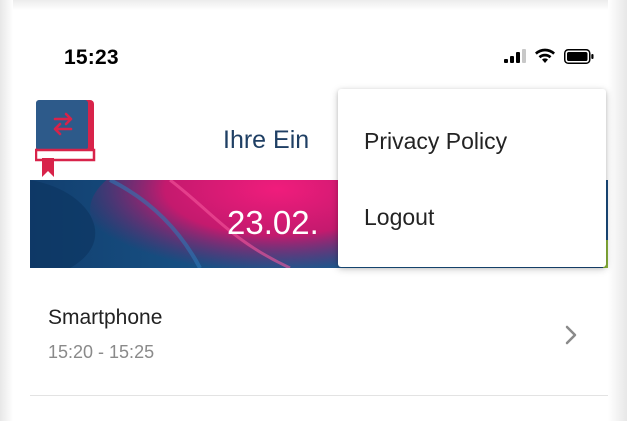 This screenshot has height=421, width=627. What do you see at coordinates (105, 317) in the screenshot?
I see `list-item-title: Smartphone` at bounding box center [105, 317].